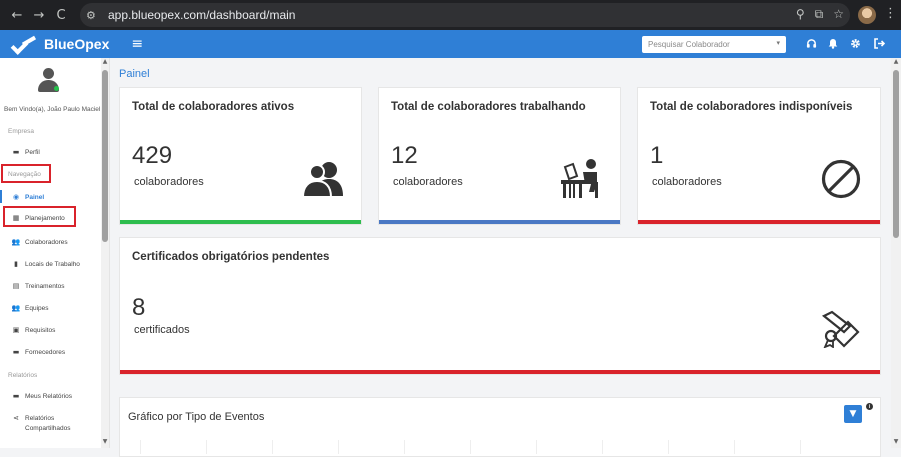 The height and width of the screenshot is (457, 901). I want to click on certificate-icon, so click(840, 329).